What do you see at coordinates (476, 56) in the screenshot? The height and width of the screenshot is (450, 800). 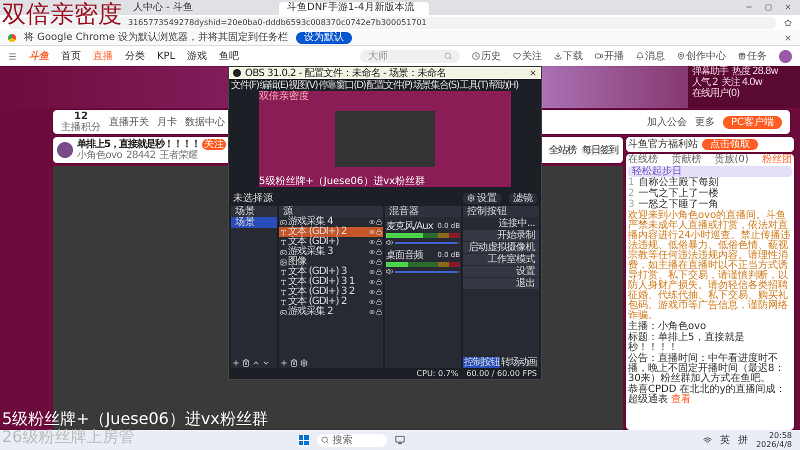 I see `clock-icon` at bounding box center [476, 56].